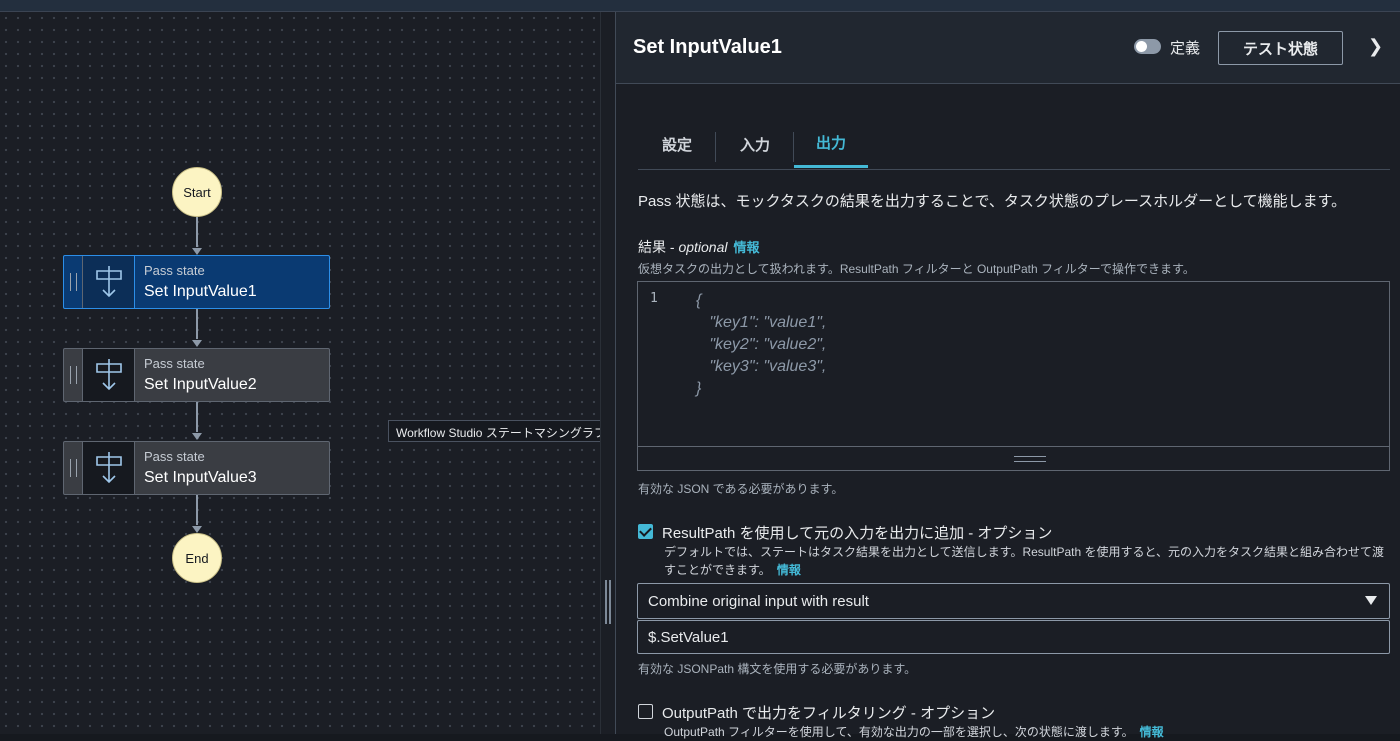  I want to click on output-path-info-link: 情報, so click(1152, 732).